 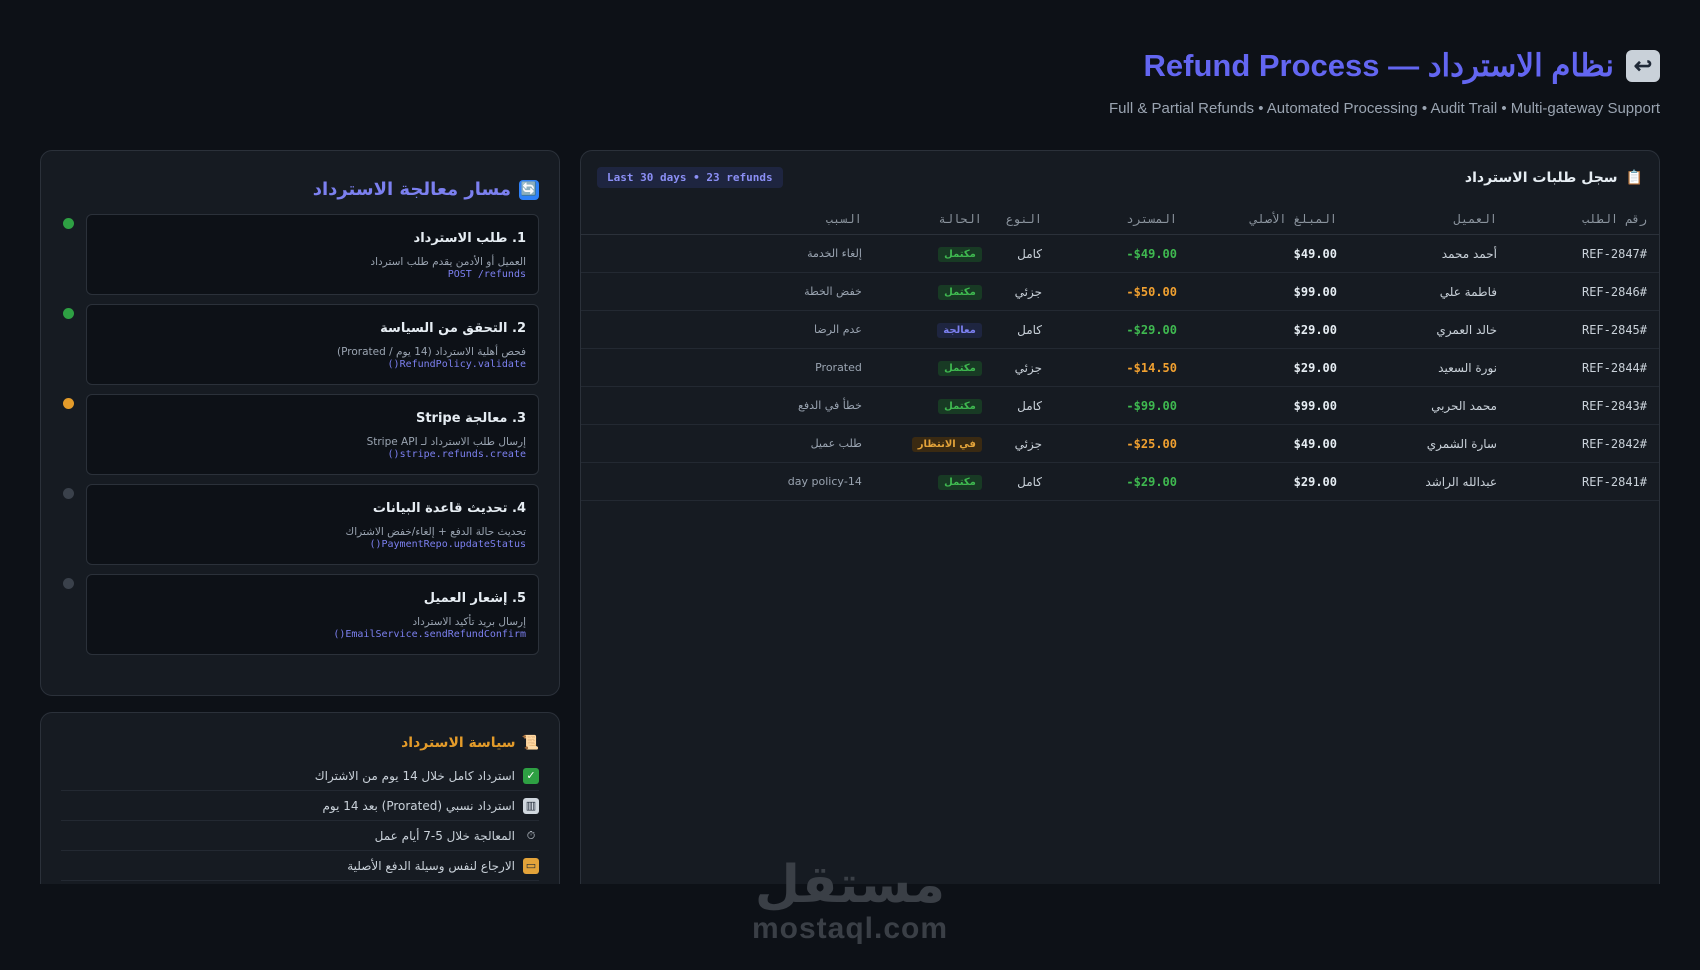 I want to click on bar-chart-icon: ▥, so click(x=531, y=805).